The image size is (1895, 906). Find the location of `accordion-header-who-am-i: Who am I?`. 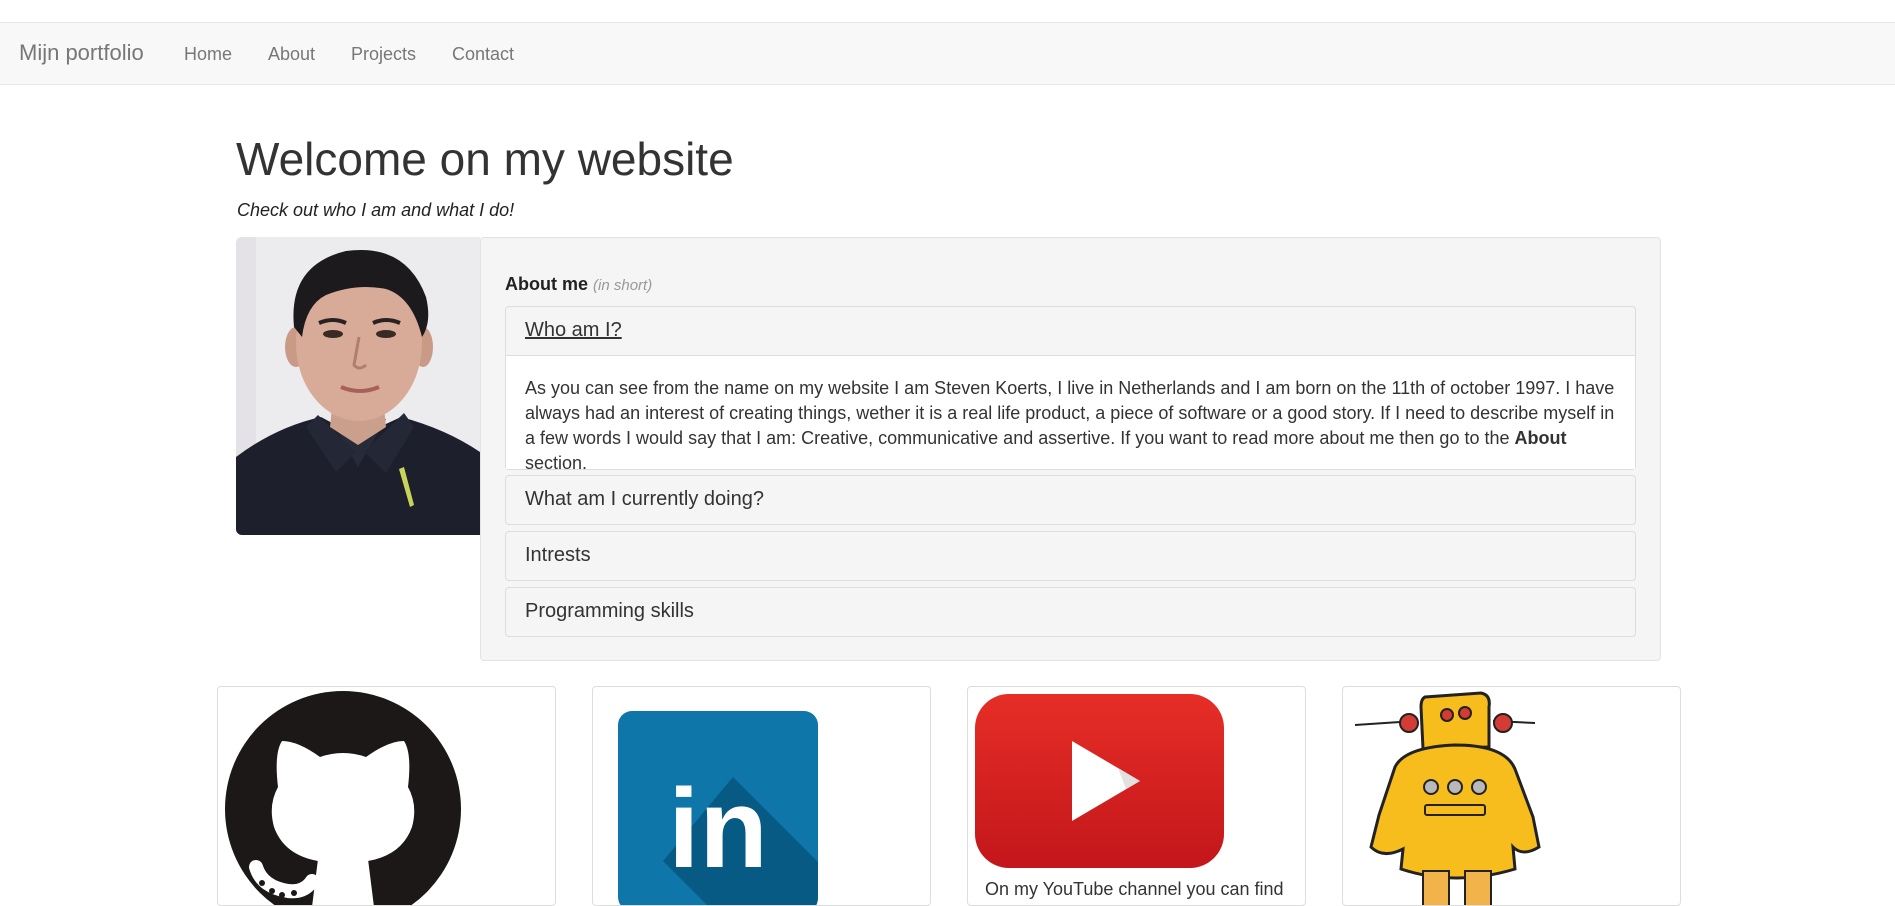

accordion-header-who-am-i: Who am I? is located at coordinates (1070, 331).